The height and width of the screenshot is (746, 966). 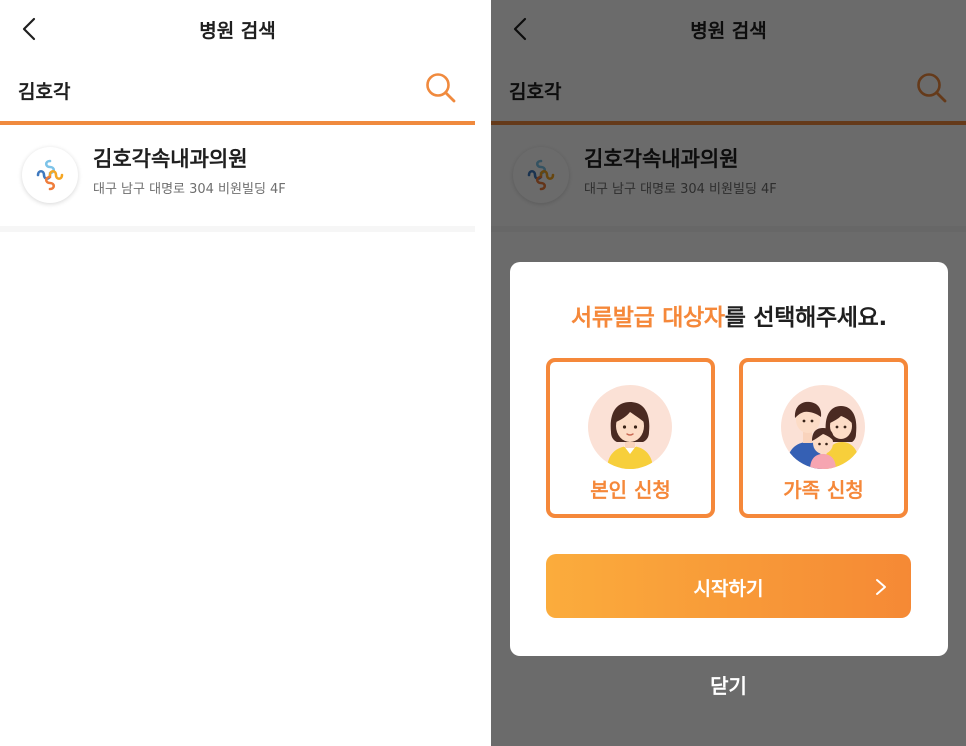 What do you see at coordinates (237, 123) in the screenshot?
I see `search-underline` at bounding box center [237, 123].